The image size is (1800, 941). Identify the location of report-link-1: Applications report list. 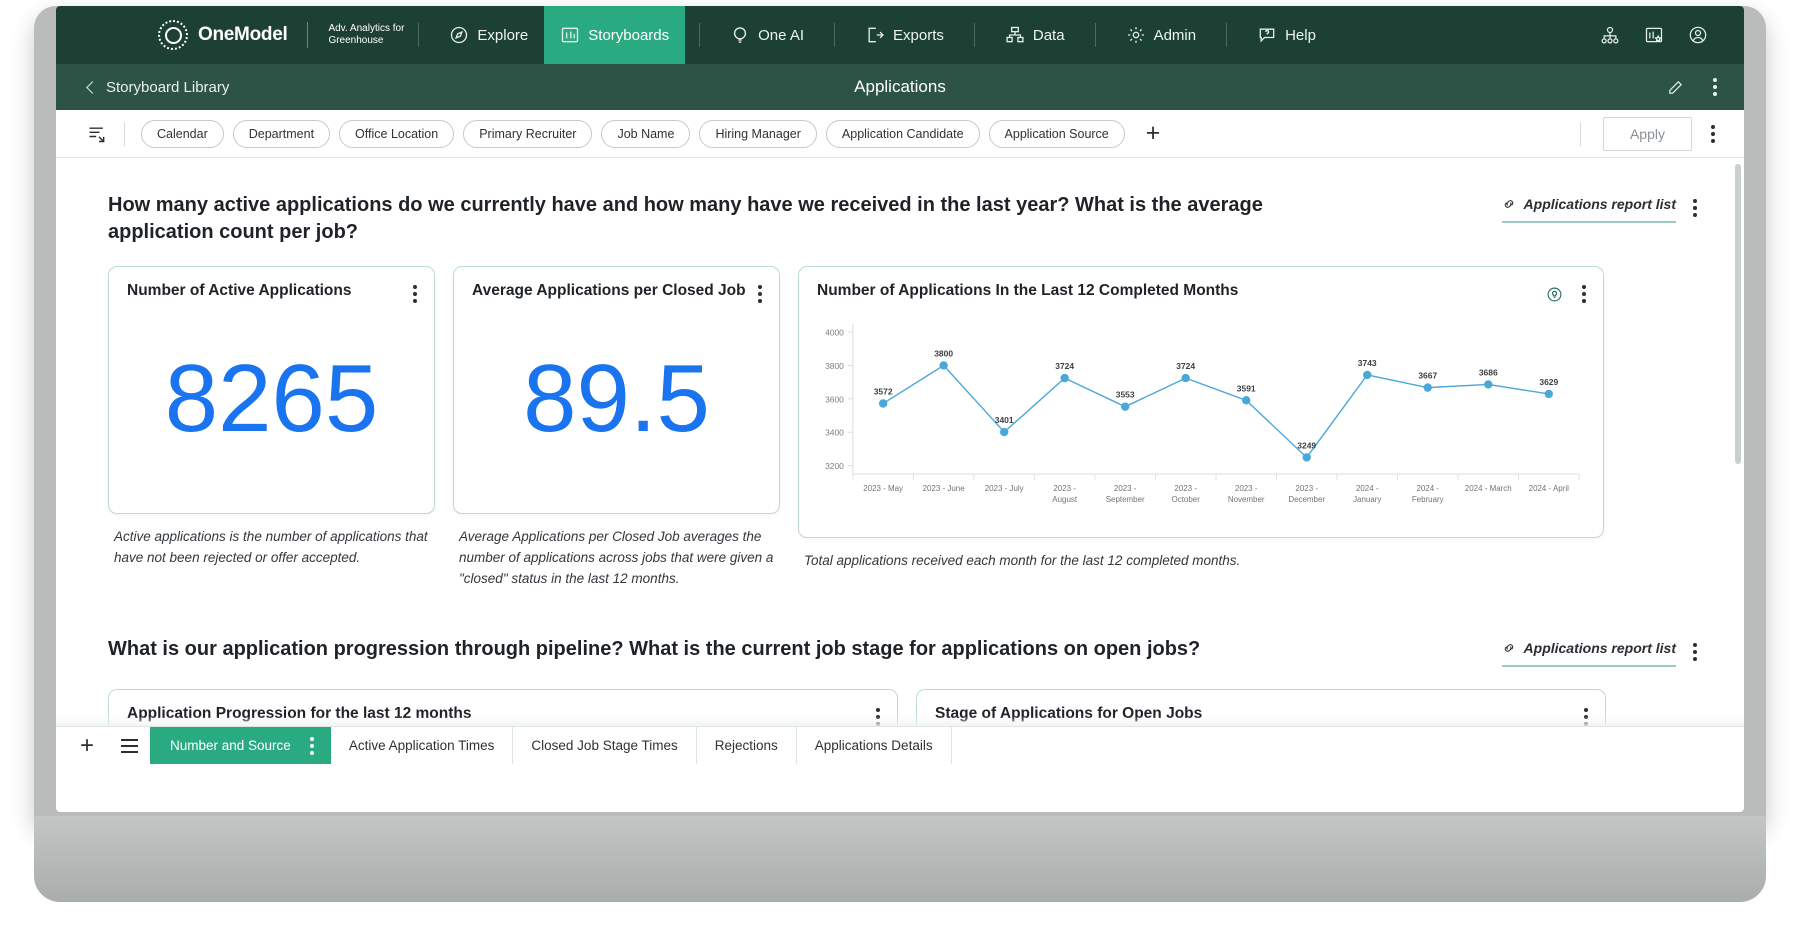
(1588, 209).